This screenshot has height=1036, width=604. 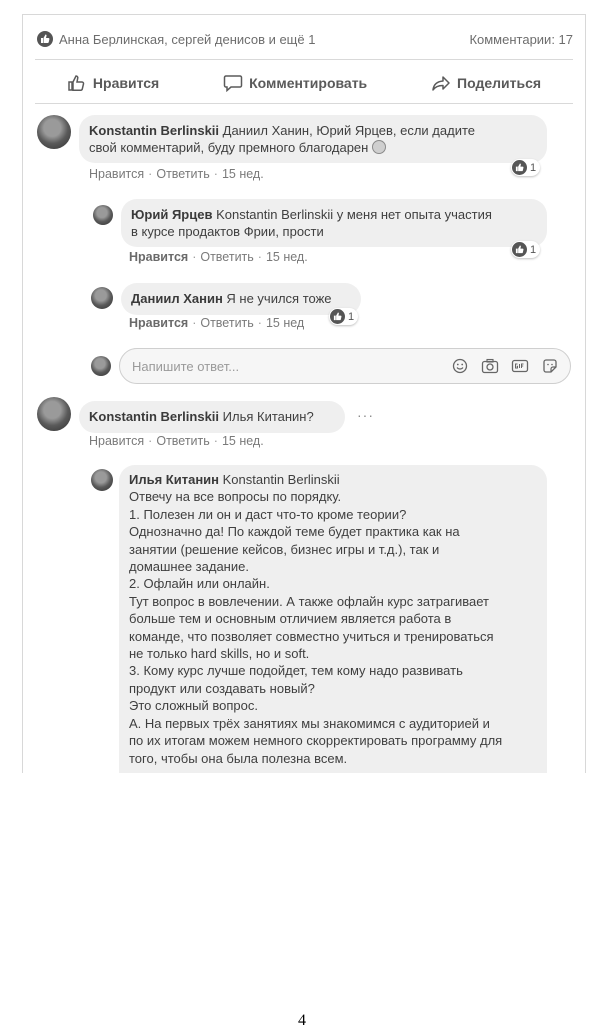 I want to click on reply-author: Илья Китанин, so click(x=174, y=479).